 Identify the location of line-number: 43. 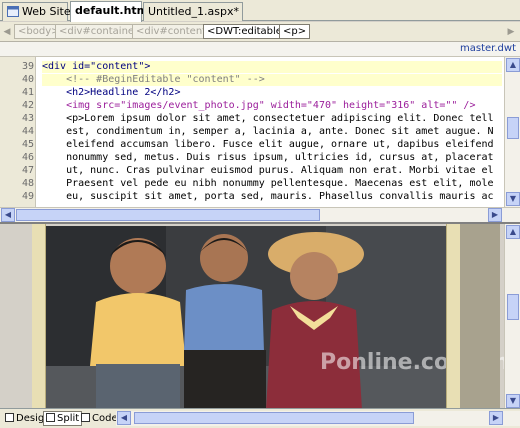
(27, 118).